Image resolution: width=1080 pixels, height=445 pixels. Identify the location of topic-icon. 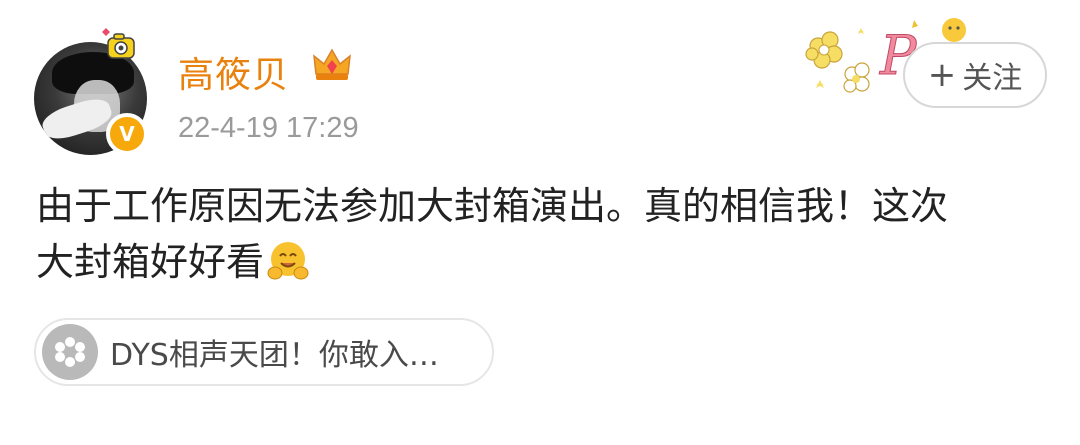
(70, 352).